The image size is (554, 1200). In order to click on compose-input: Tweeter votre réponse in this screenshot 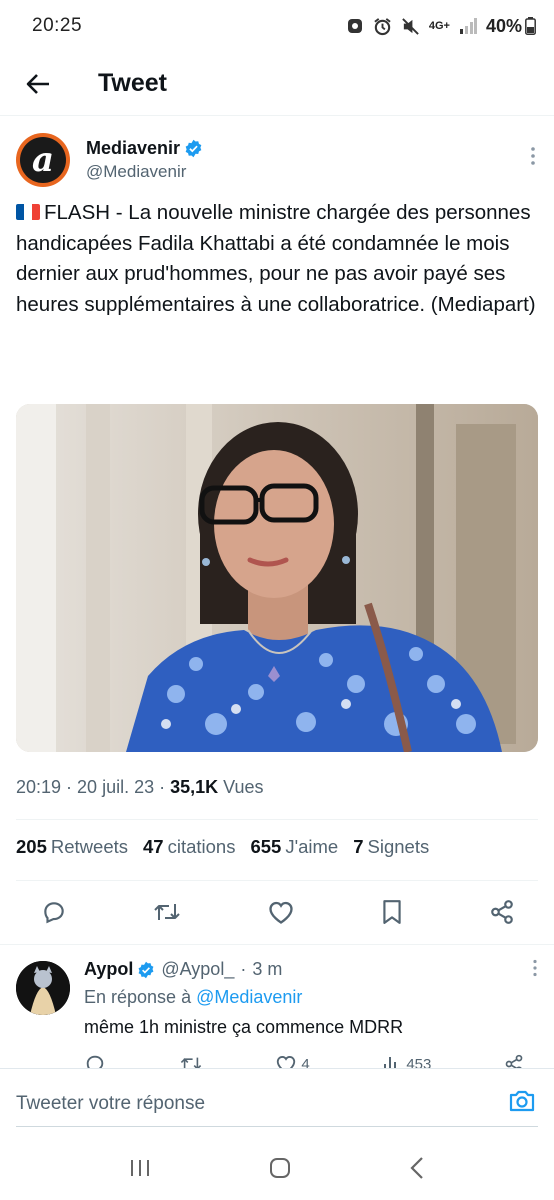, I will do `click(110, 1104)`.